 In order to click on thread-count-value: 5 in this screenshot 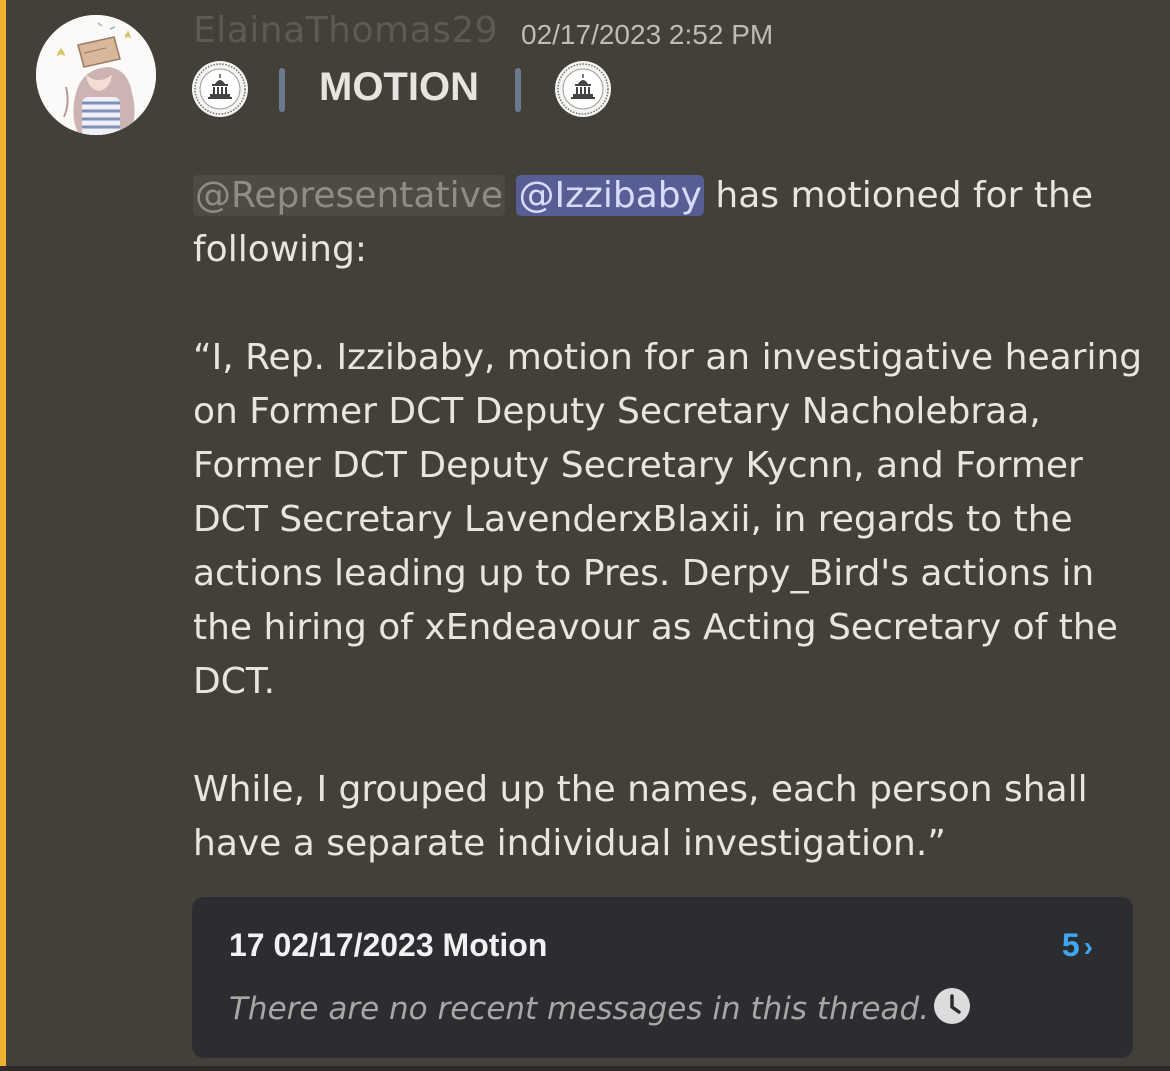, I will do `click(1070, 945)`.